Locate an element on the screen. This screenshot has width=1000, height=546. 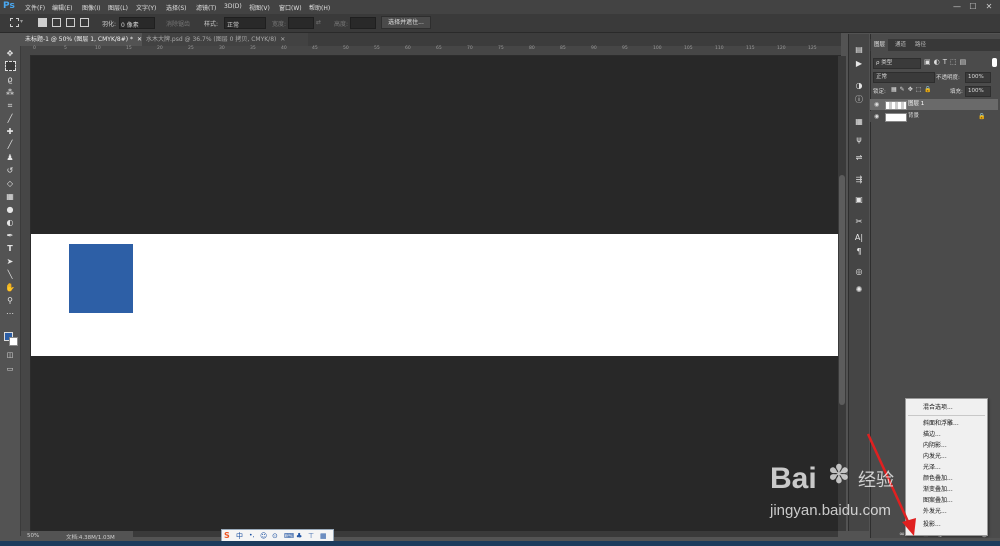
zoom-tool-icon: ⚲ is located at coordinates (10, 300).